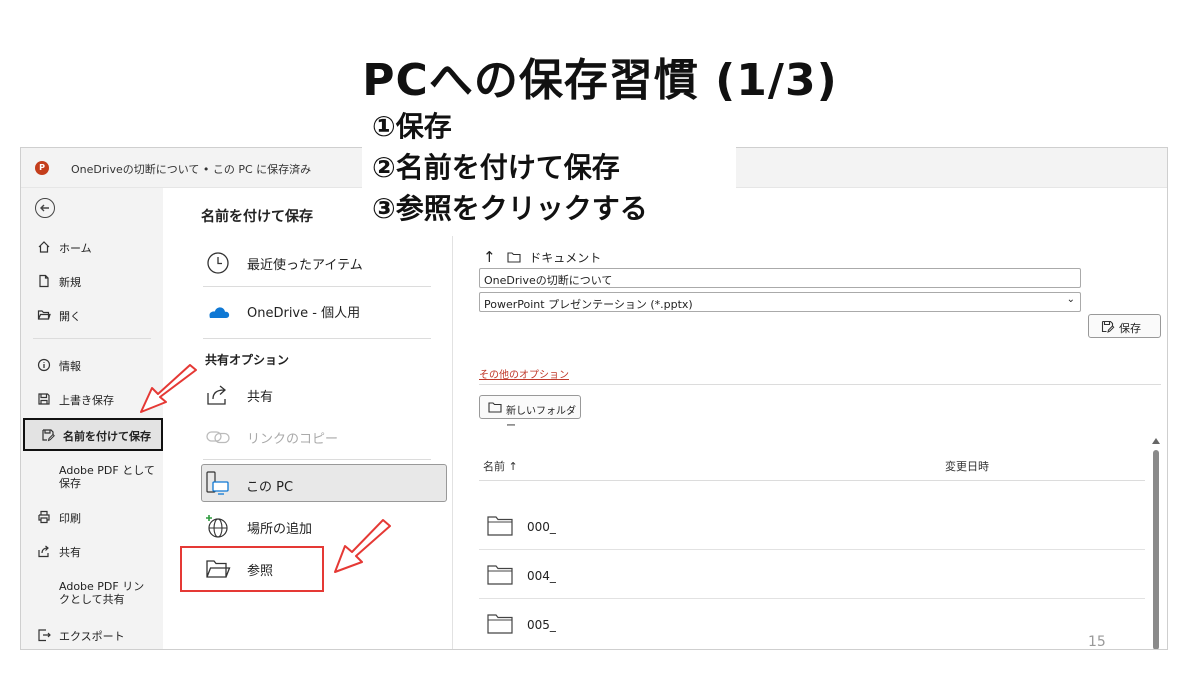 Image resolution: width=1200 pixels, height=675 pixels. Describe the element at coordinates (489, 257) in the screenshot. I see `up-arrow-icon: ↑` at that location.